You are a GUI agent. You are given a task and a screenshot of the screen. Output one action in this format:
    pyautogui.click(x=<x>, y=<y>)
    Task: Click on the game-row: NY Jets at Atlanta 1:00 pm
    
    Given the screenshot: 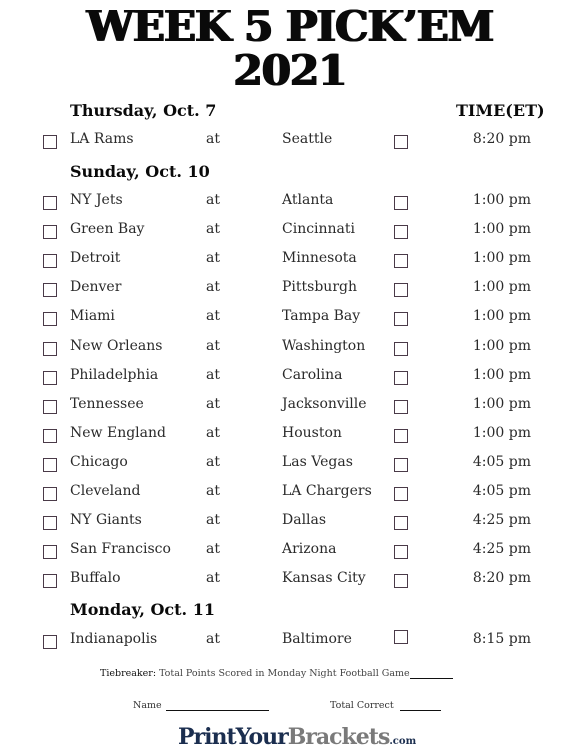 What is the action you would take?
    pyautogui.click(x=290, y=202)
    